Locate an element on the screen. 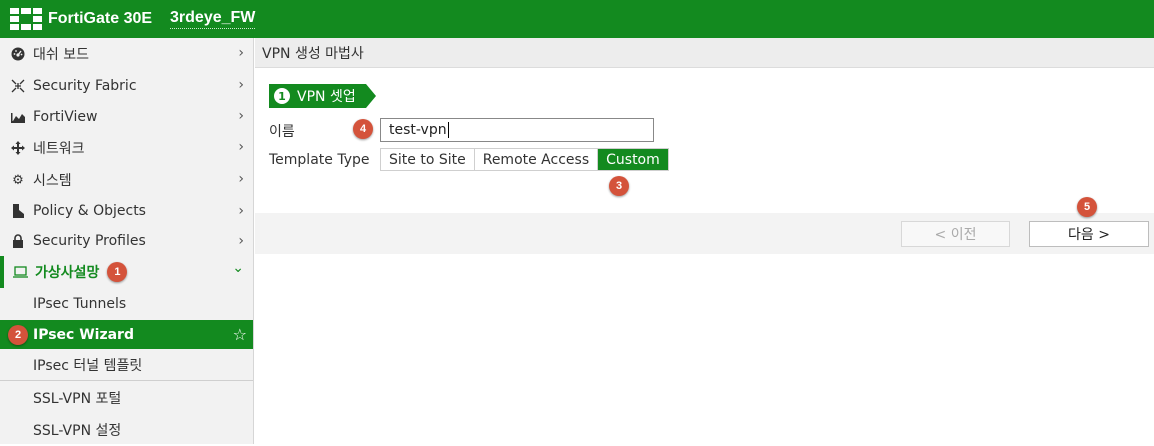 The height and width of the screenshot is (446, 1154). name-input: test-vpn is located at coordinates (517, 130).